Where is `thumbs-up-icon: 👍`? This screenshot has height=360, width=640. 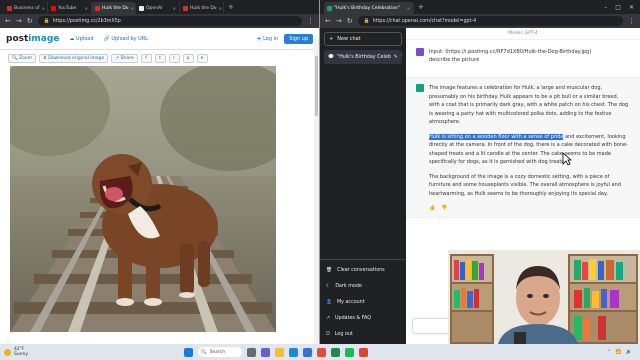
thumbs-up-icon: 👍 is located at coordinates (432, 208).